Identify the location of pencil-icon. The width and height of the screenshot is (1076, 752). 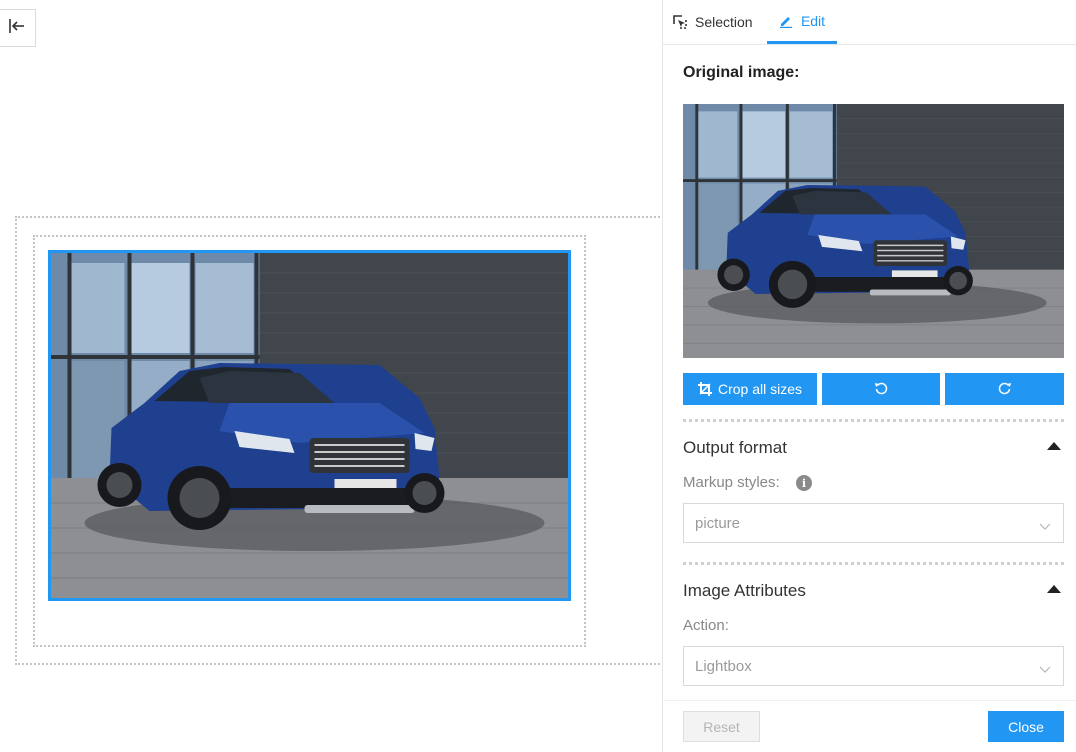
(786, 21).